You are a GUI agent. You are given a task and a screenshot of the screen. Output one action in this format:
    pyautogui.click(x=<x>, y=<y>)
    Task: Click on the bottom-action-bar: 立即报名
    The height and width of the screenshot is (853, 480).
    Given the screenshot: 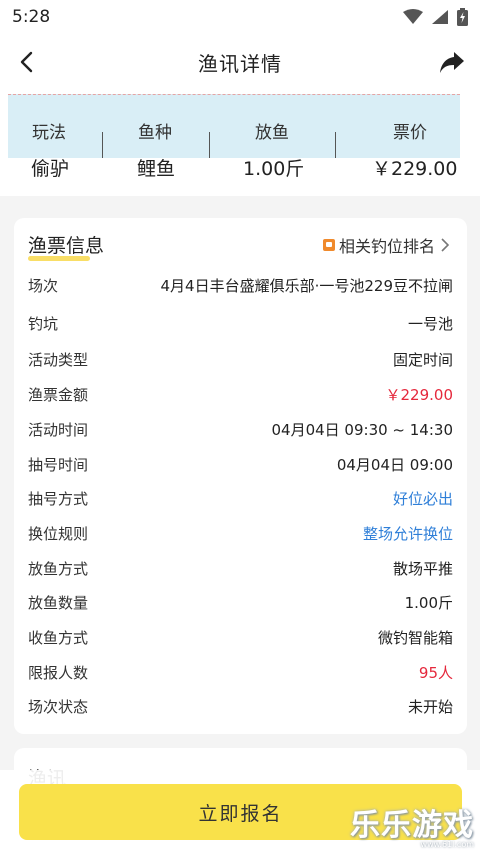 What is the action you would take?
    pyautogui.click(x=240, y=811)
    